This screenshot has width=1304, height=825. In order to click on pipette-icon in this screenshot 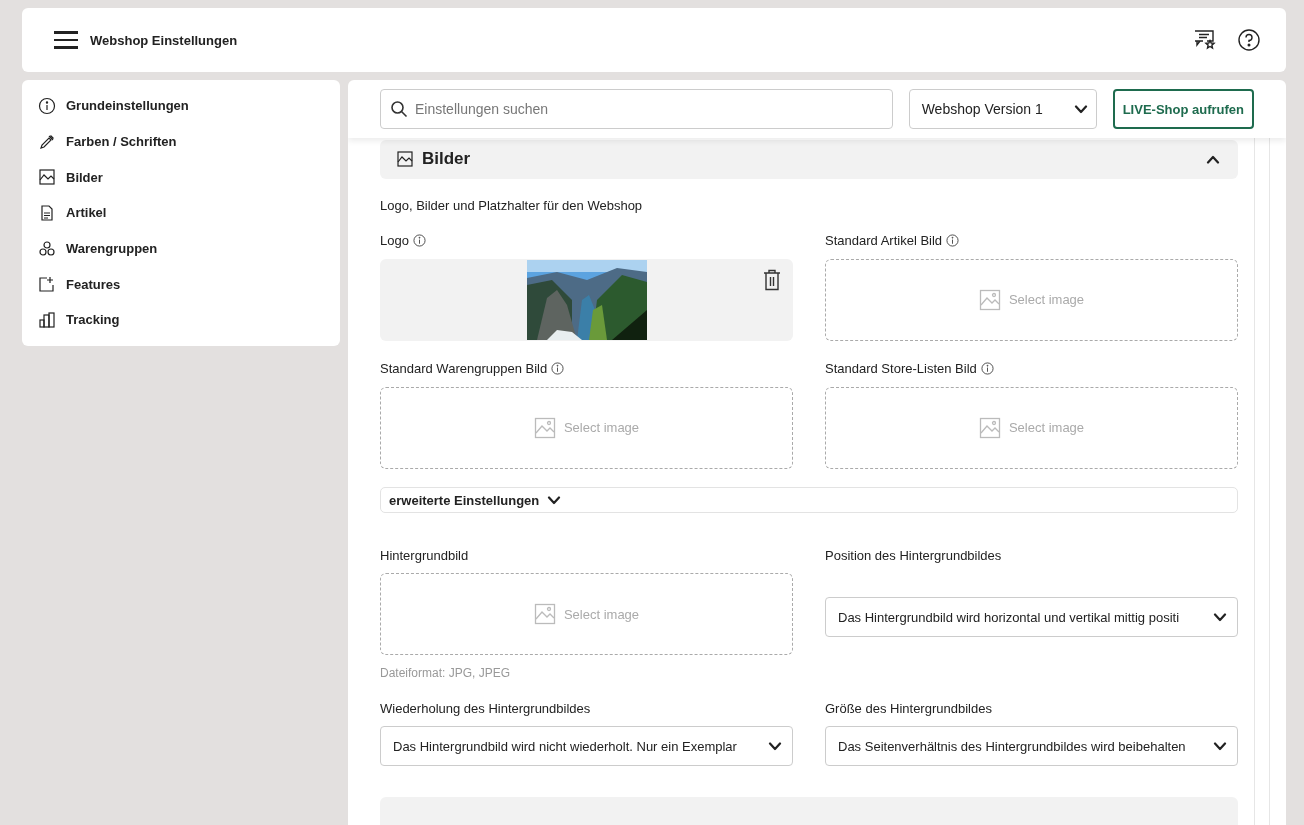, I will do `click(47, 141)`.